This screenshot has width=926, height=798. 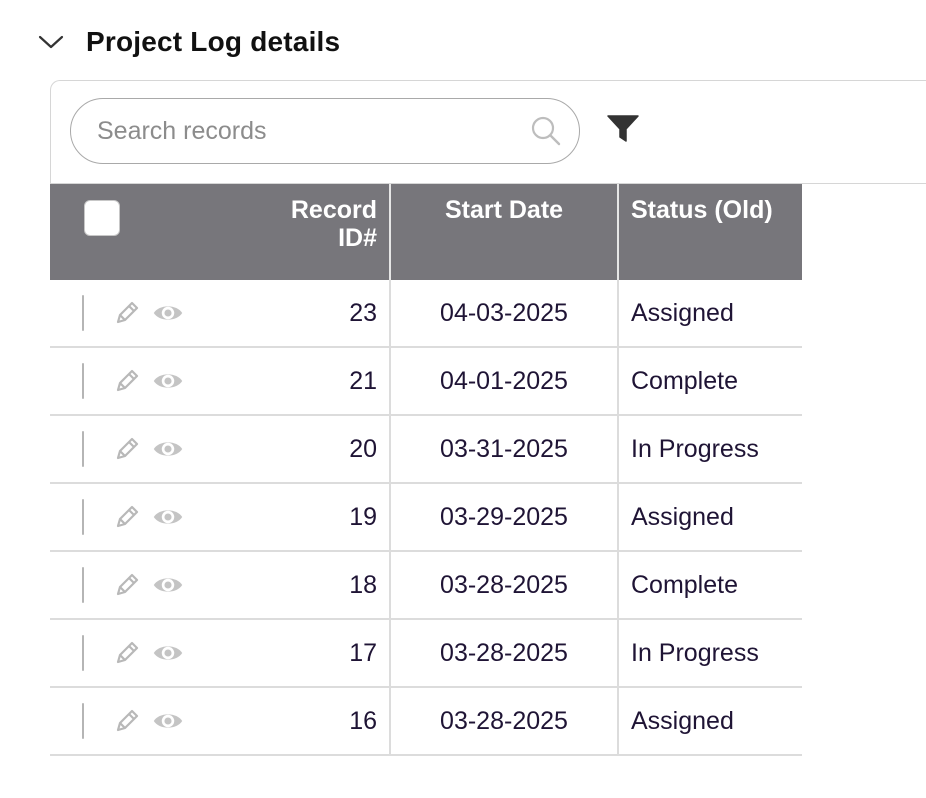 What do you see at coordinates (710, 232) in the screenshot?
I see `column-header-status-old: Status (Old)` at bounding box center [710, 232].